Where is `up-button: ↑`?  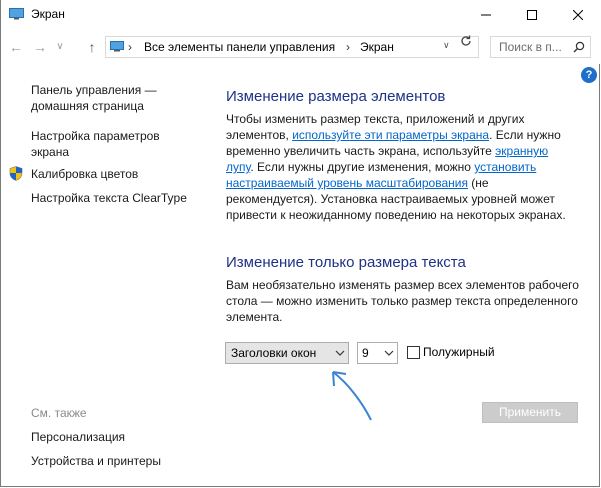 up-button: ↑ is located at coordinates (92, 47).